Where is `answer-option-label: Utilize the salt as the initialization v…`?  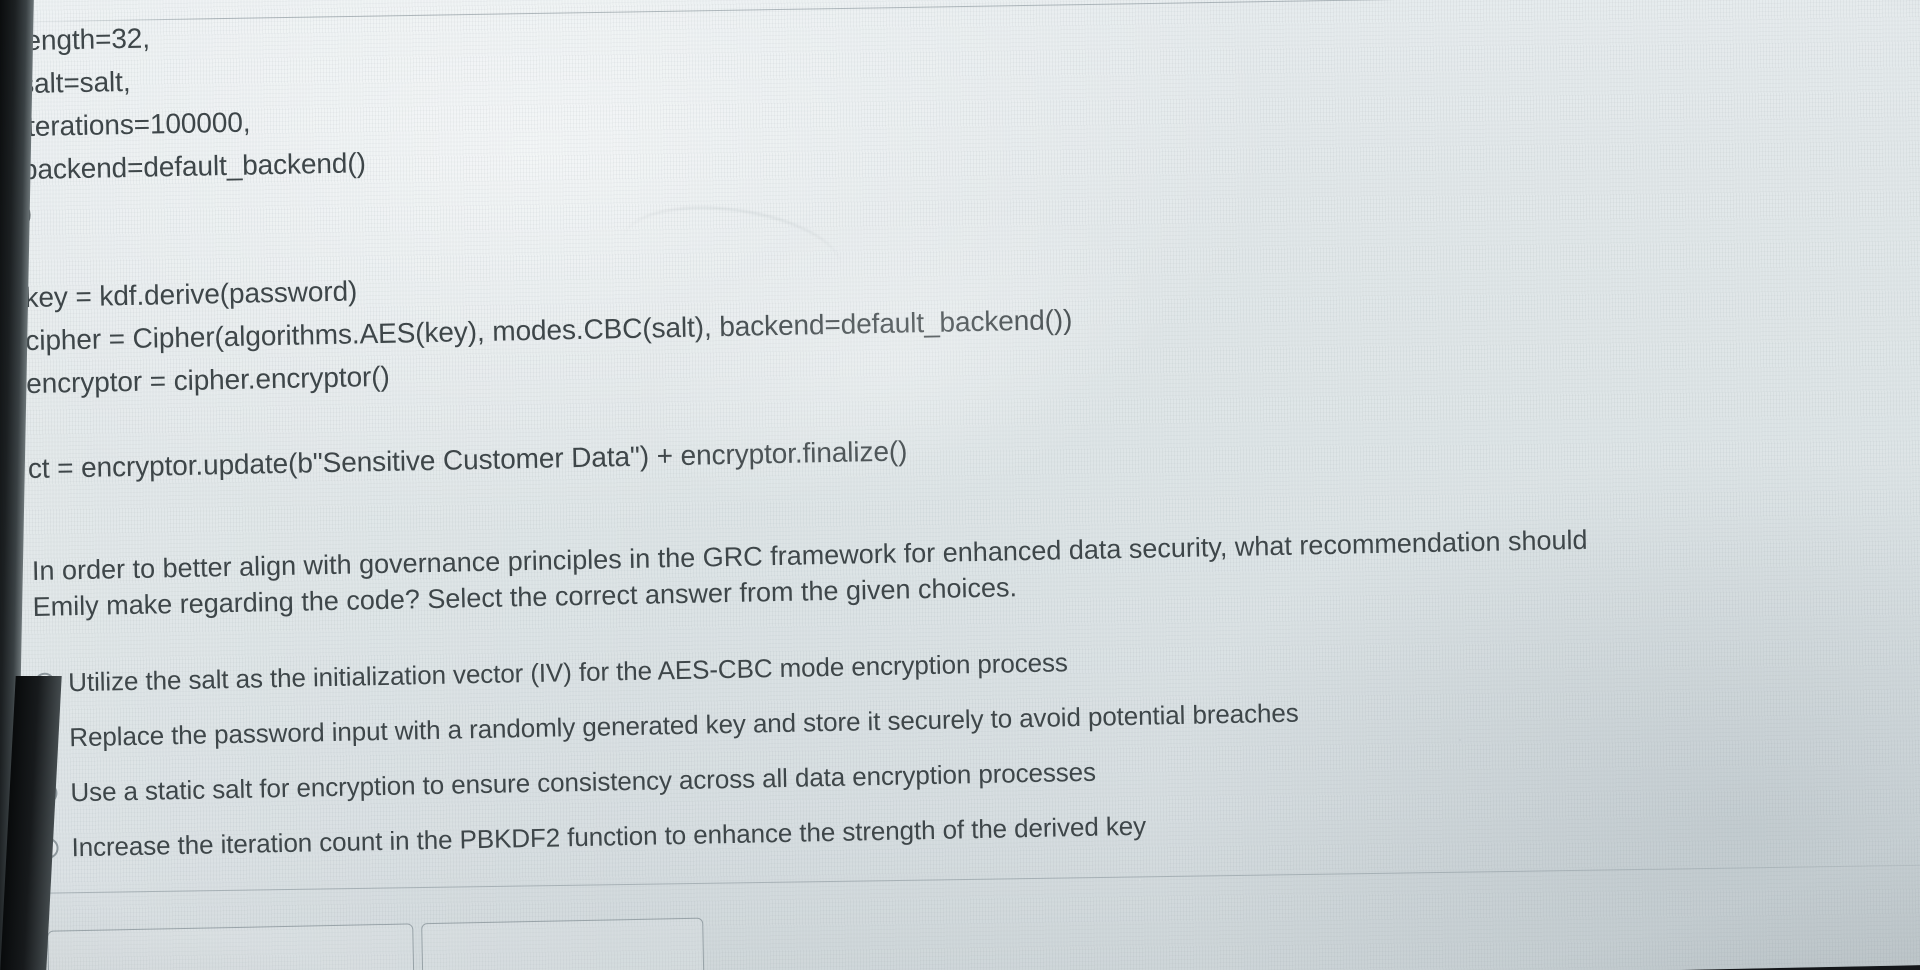
answer-option-label: Utilize the salt as the initialization v… is located at coordinates (567, 672).